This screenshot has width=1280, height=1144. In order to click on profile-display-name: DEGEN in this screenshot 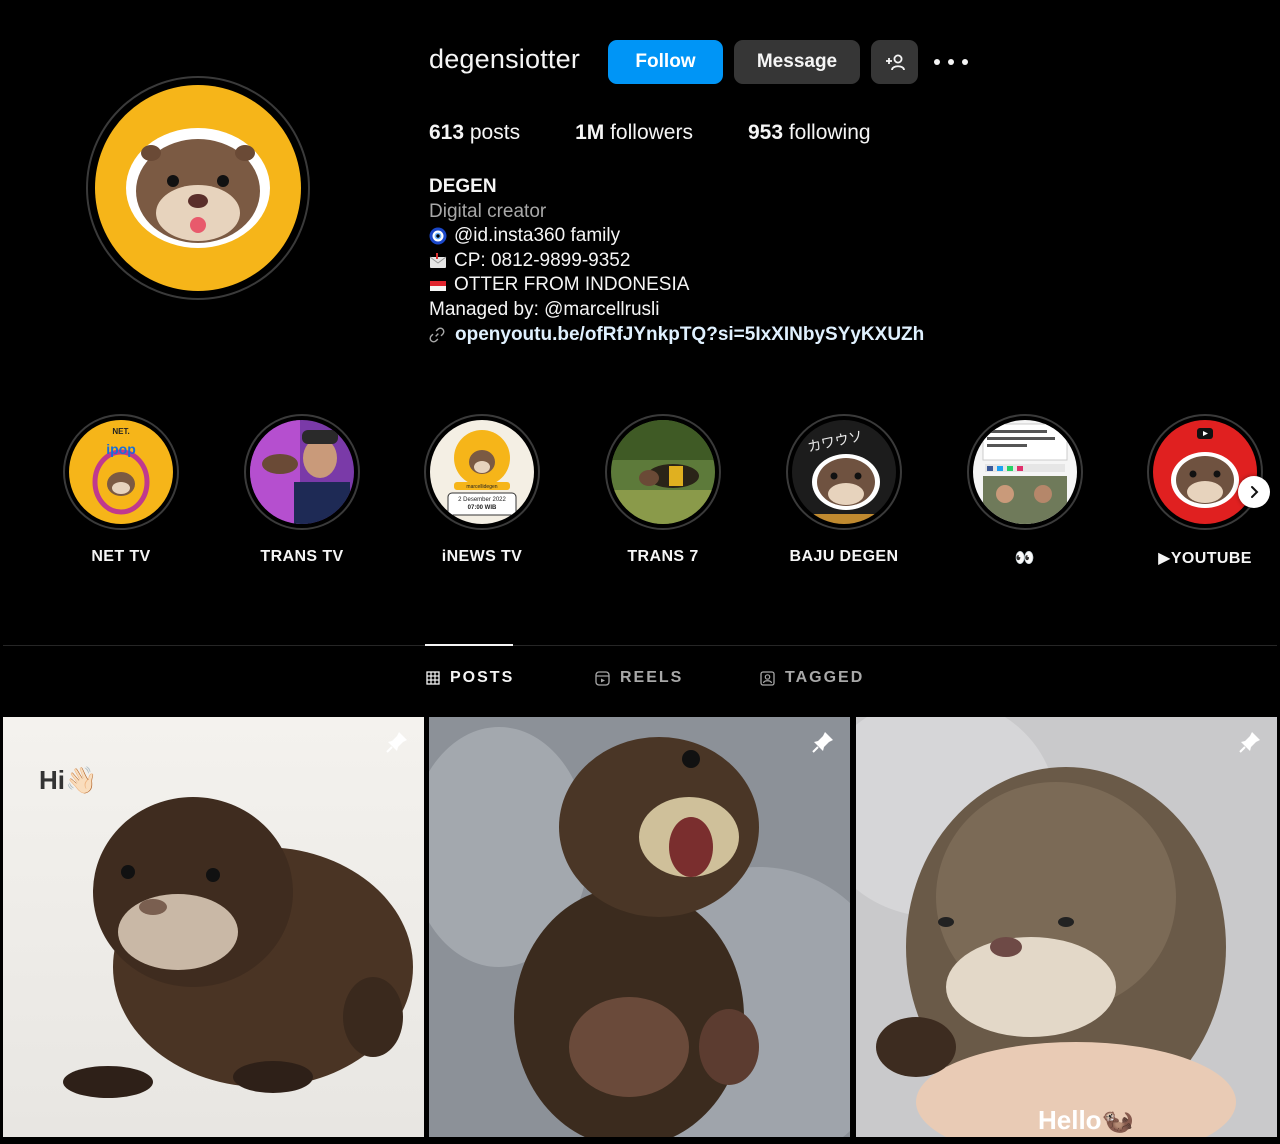, I will do `click(463, 186)`.